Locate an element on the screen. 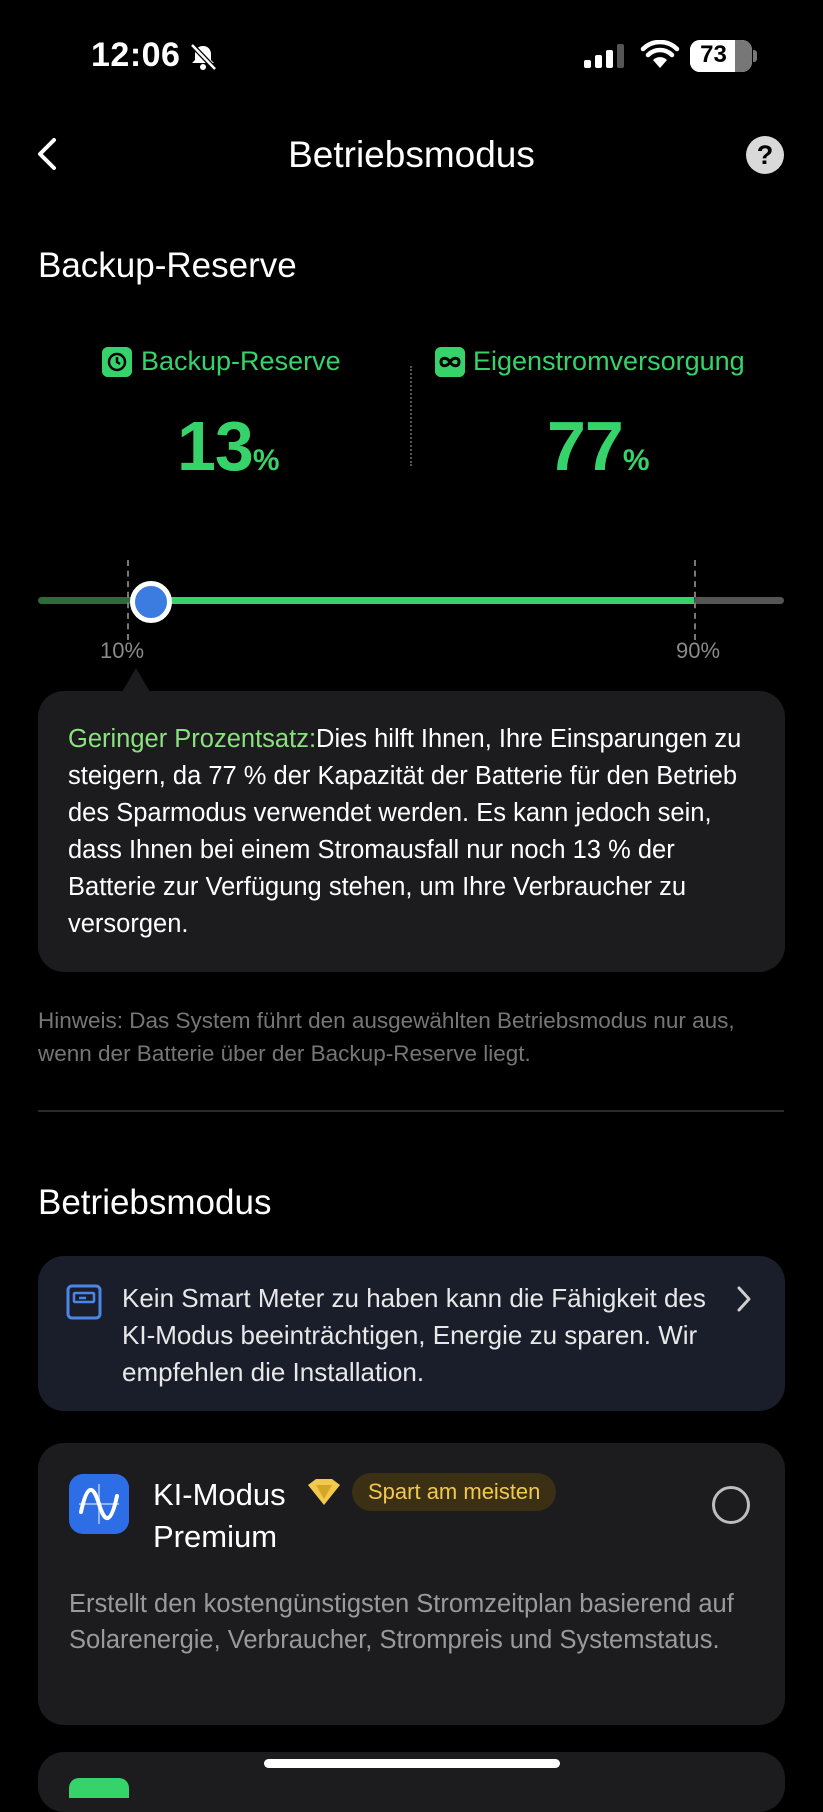 This screenshot has height=1812, width=823. slider-track-max is located at coordinates (739, 600).